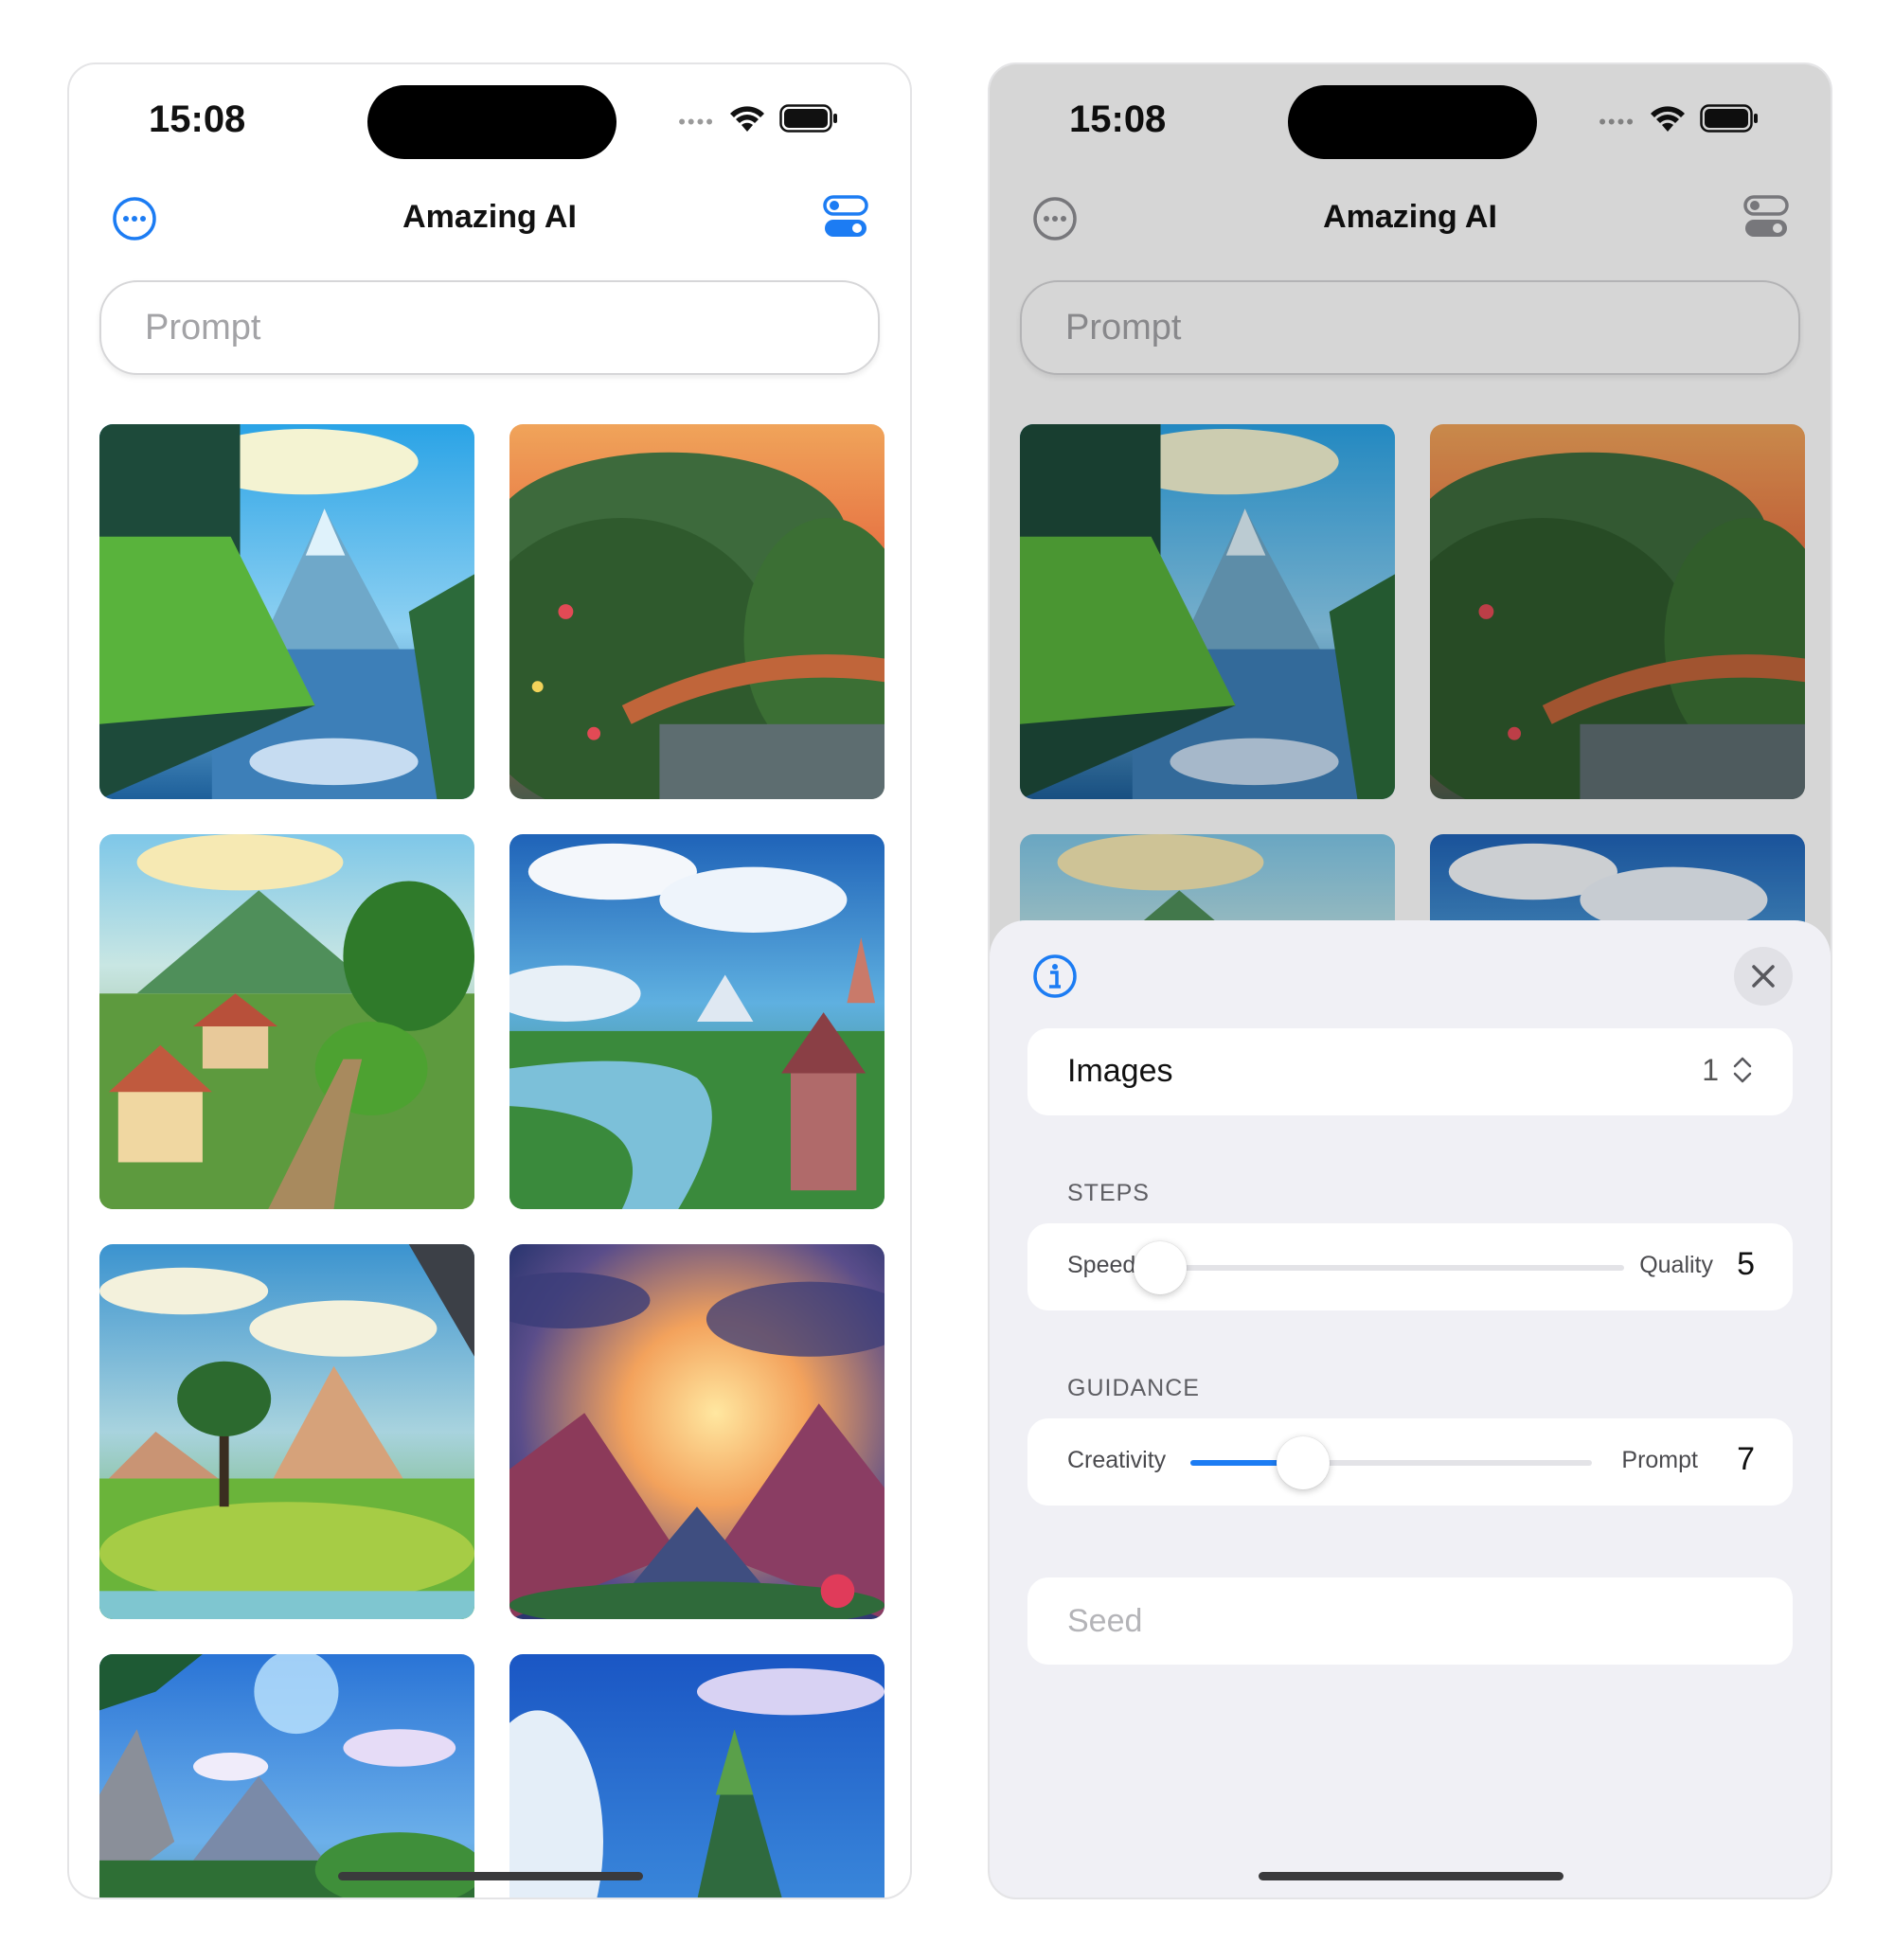 The height and width of the screenshot is (1960, 1894). What do you see at coordinates (747, 118) in the screenshot?
I see `wifi-icon` at bounding box center [747, 118].